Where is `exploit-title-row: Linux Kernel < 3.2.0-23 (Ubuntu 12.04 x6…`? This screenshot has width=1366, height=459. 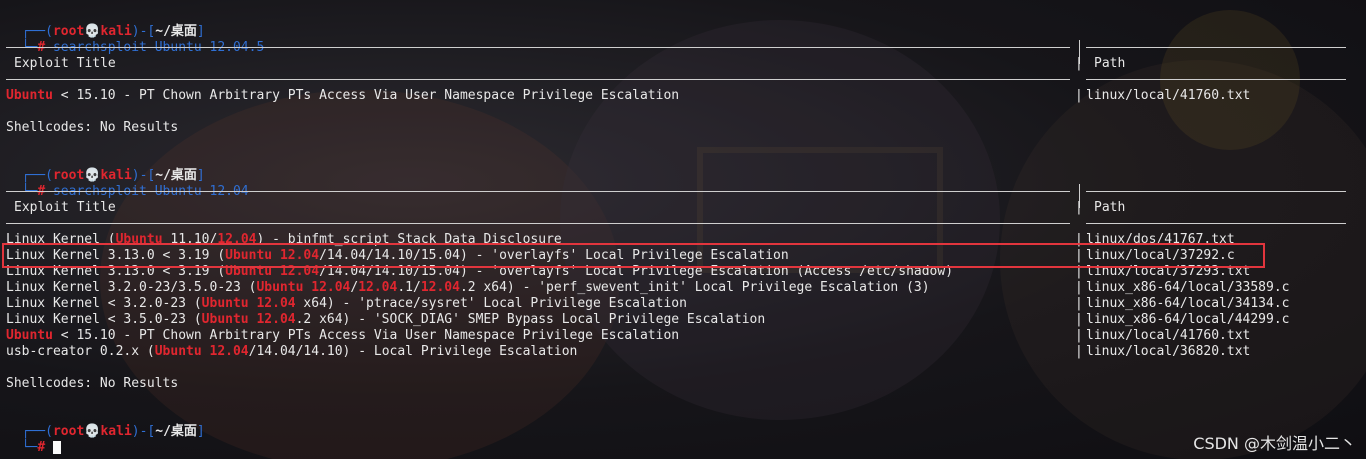 exploit-title-row: Linux Kernel < 3.2.0-23 (Ubuntu 12.04 x6… is located at coordinates (346, 304).